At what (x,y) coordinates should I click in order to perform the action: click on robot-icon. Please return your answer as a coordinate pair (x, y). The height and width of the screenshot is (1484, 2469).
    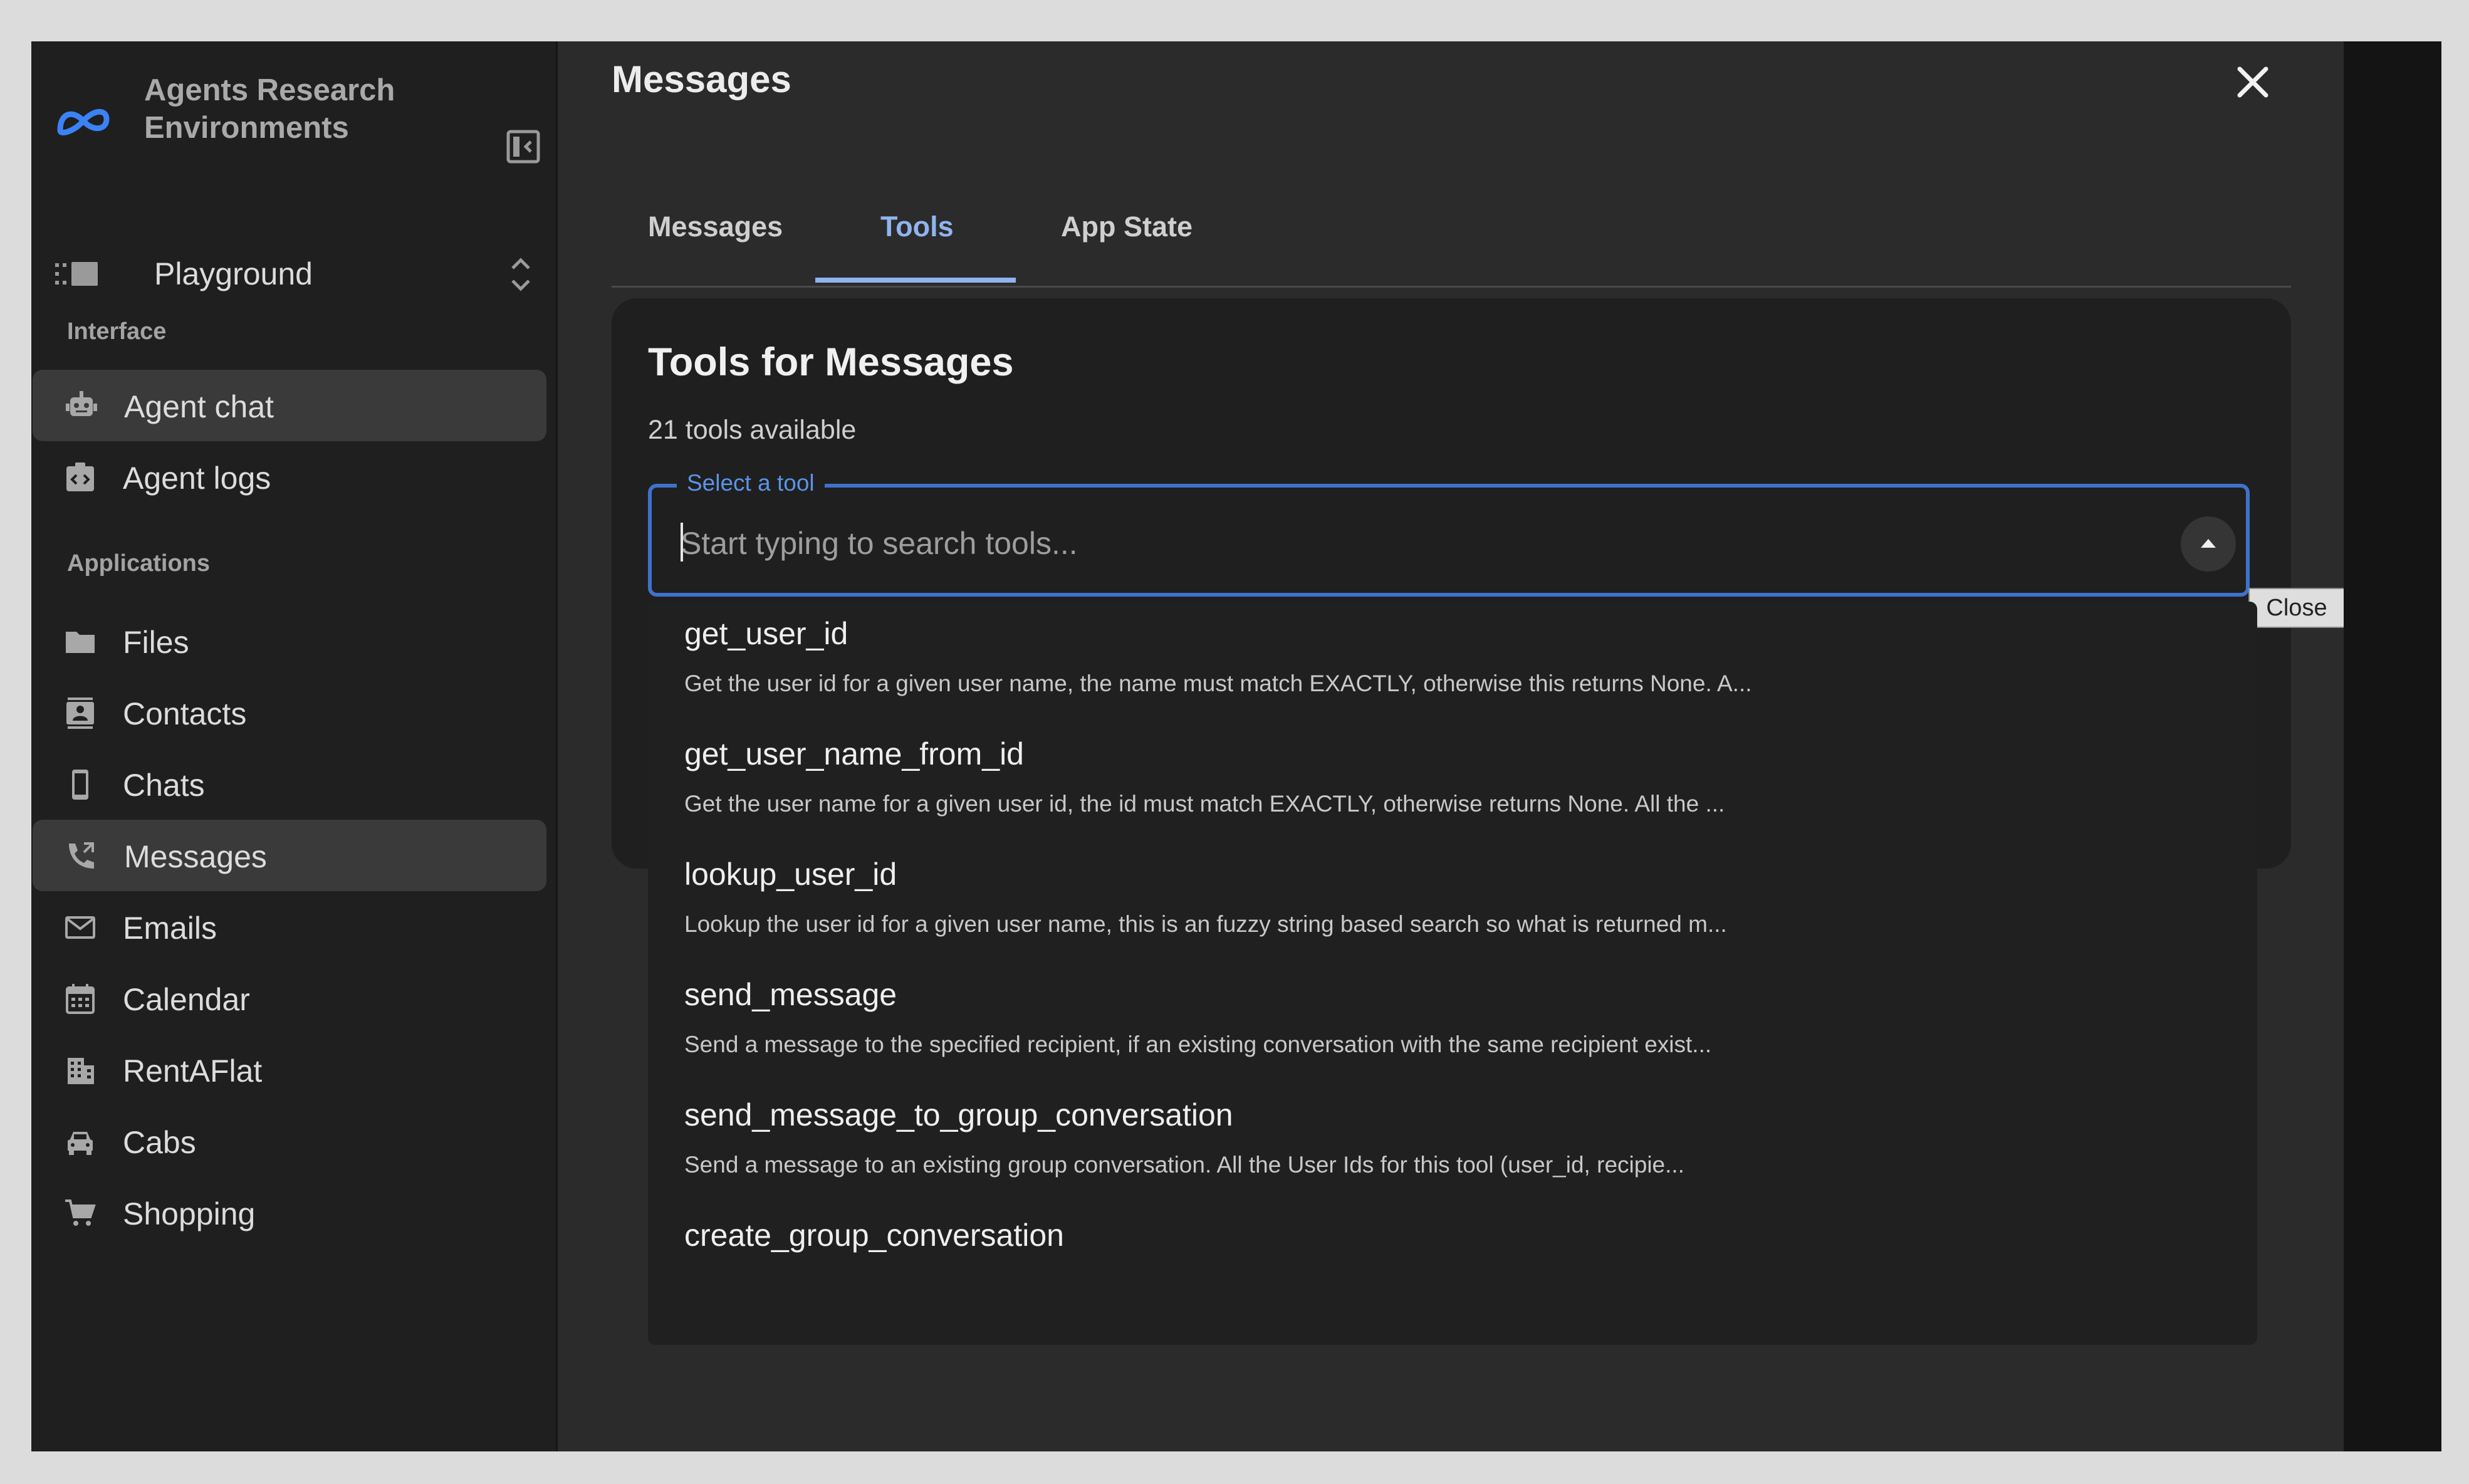
    Looking at the image, I should click on (82, 403).